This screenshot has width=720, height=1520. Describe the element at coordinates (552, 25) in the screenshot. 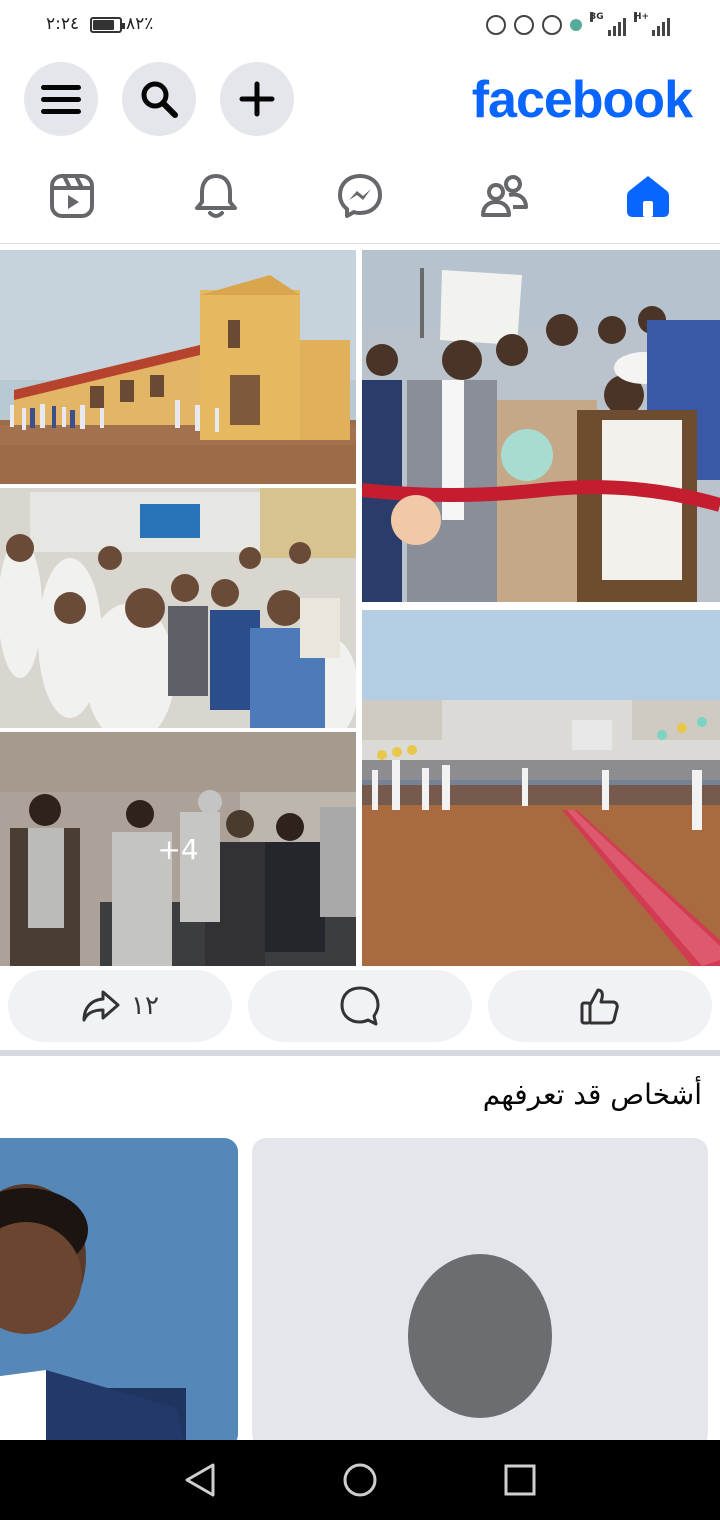

I see `whatsapp-icon` at that location.